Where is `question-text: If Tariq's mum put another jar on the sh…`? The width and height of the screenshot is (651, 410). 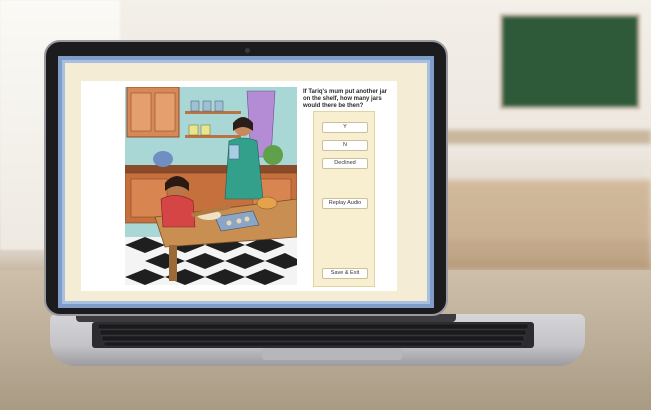
question-text: If Tariq's mum put another jar on the sh… is located at coordinates (345, 99).